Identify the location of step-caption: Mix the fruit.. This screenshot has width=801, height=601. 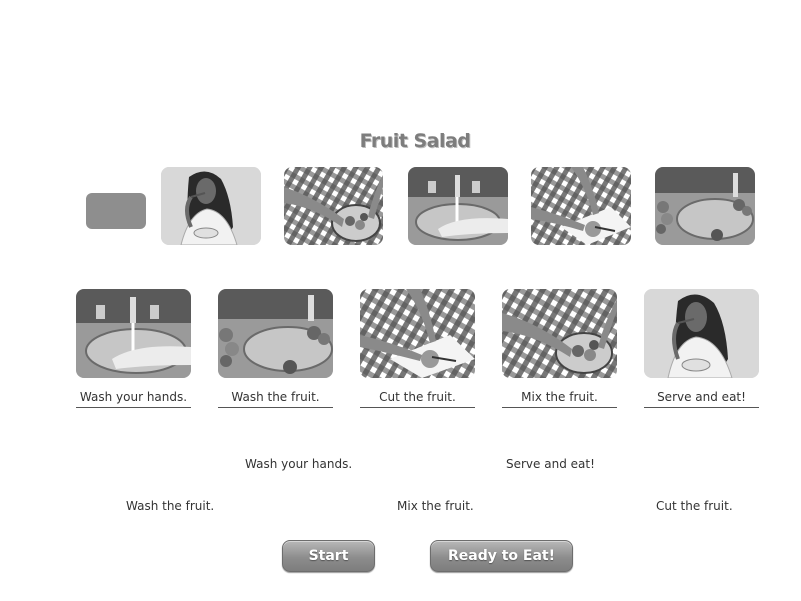
(559, 399).